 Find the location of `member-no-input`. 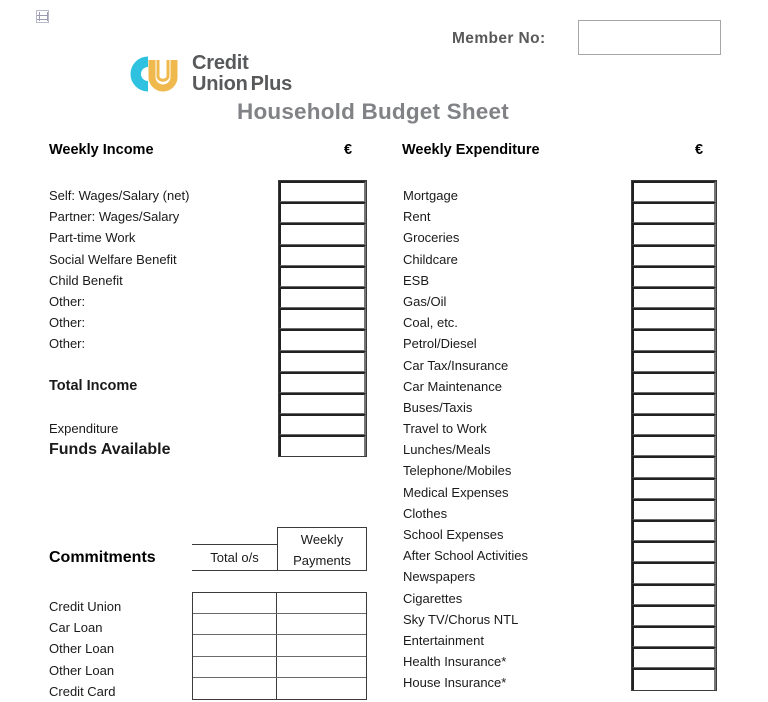

member-no-input is located at coordinates (649, 37).